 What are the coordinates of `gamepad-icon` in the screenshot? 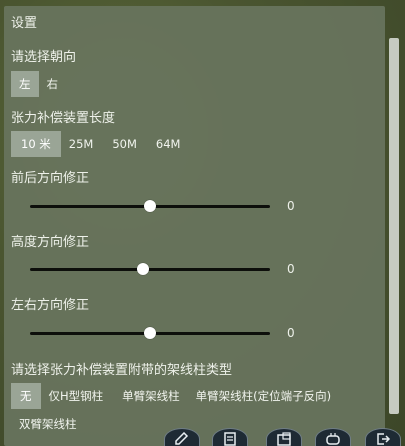 It's located at (333, 439).